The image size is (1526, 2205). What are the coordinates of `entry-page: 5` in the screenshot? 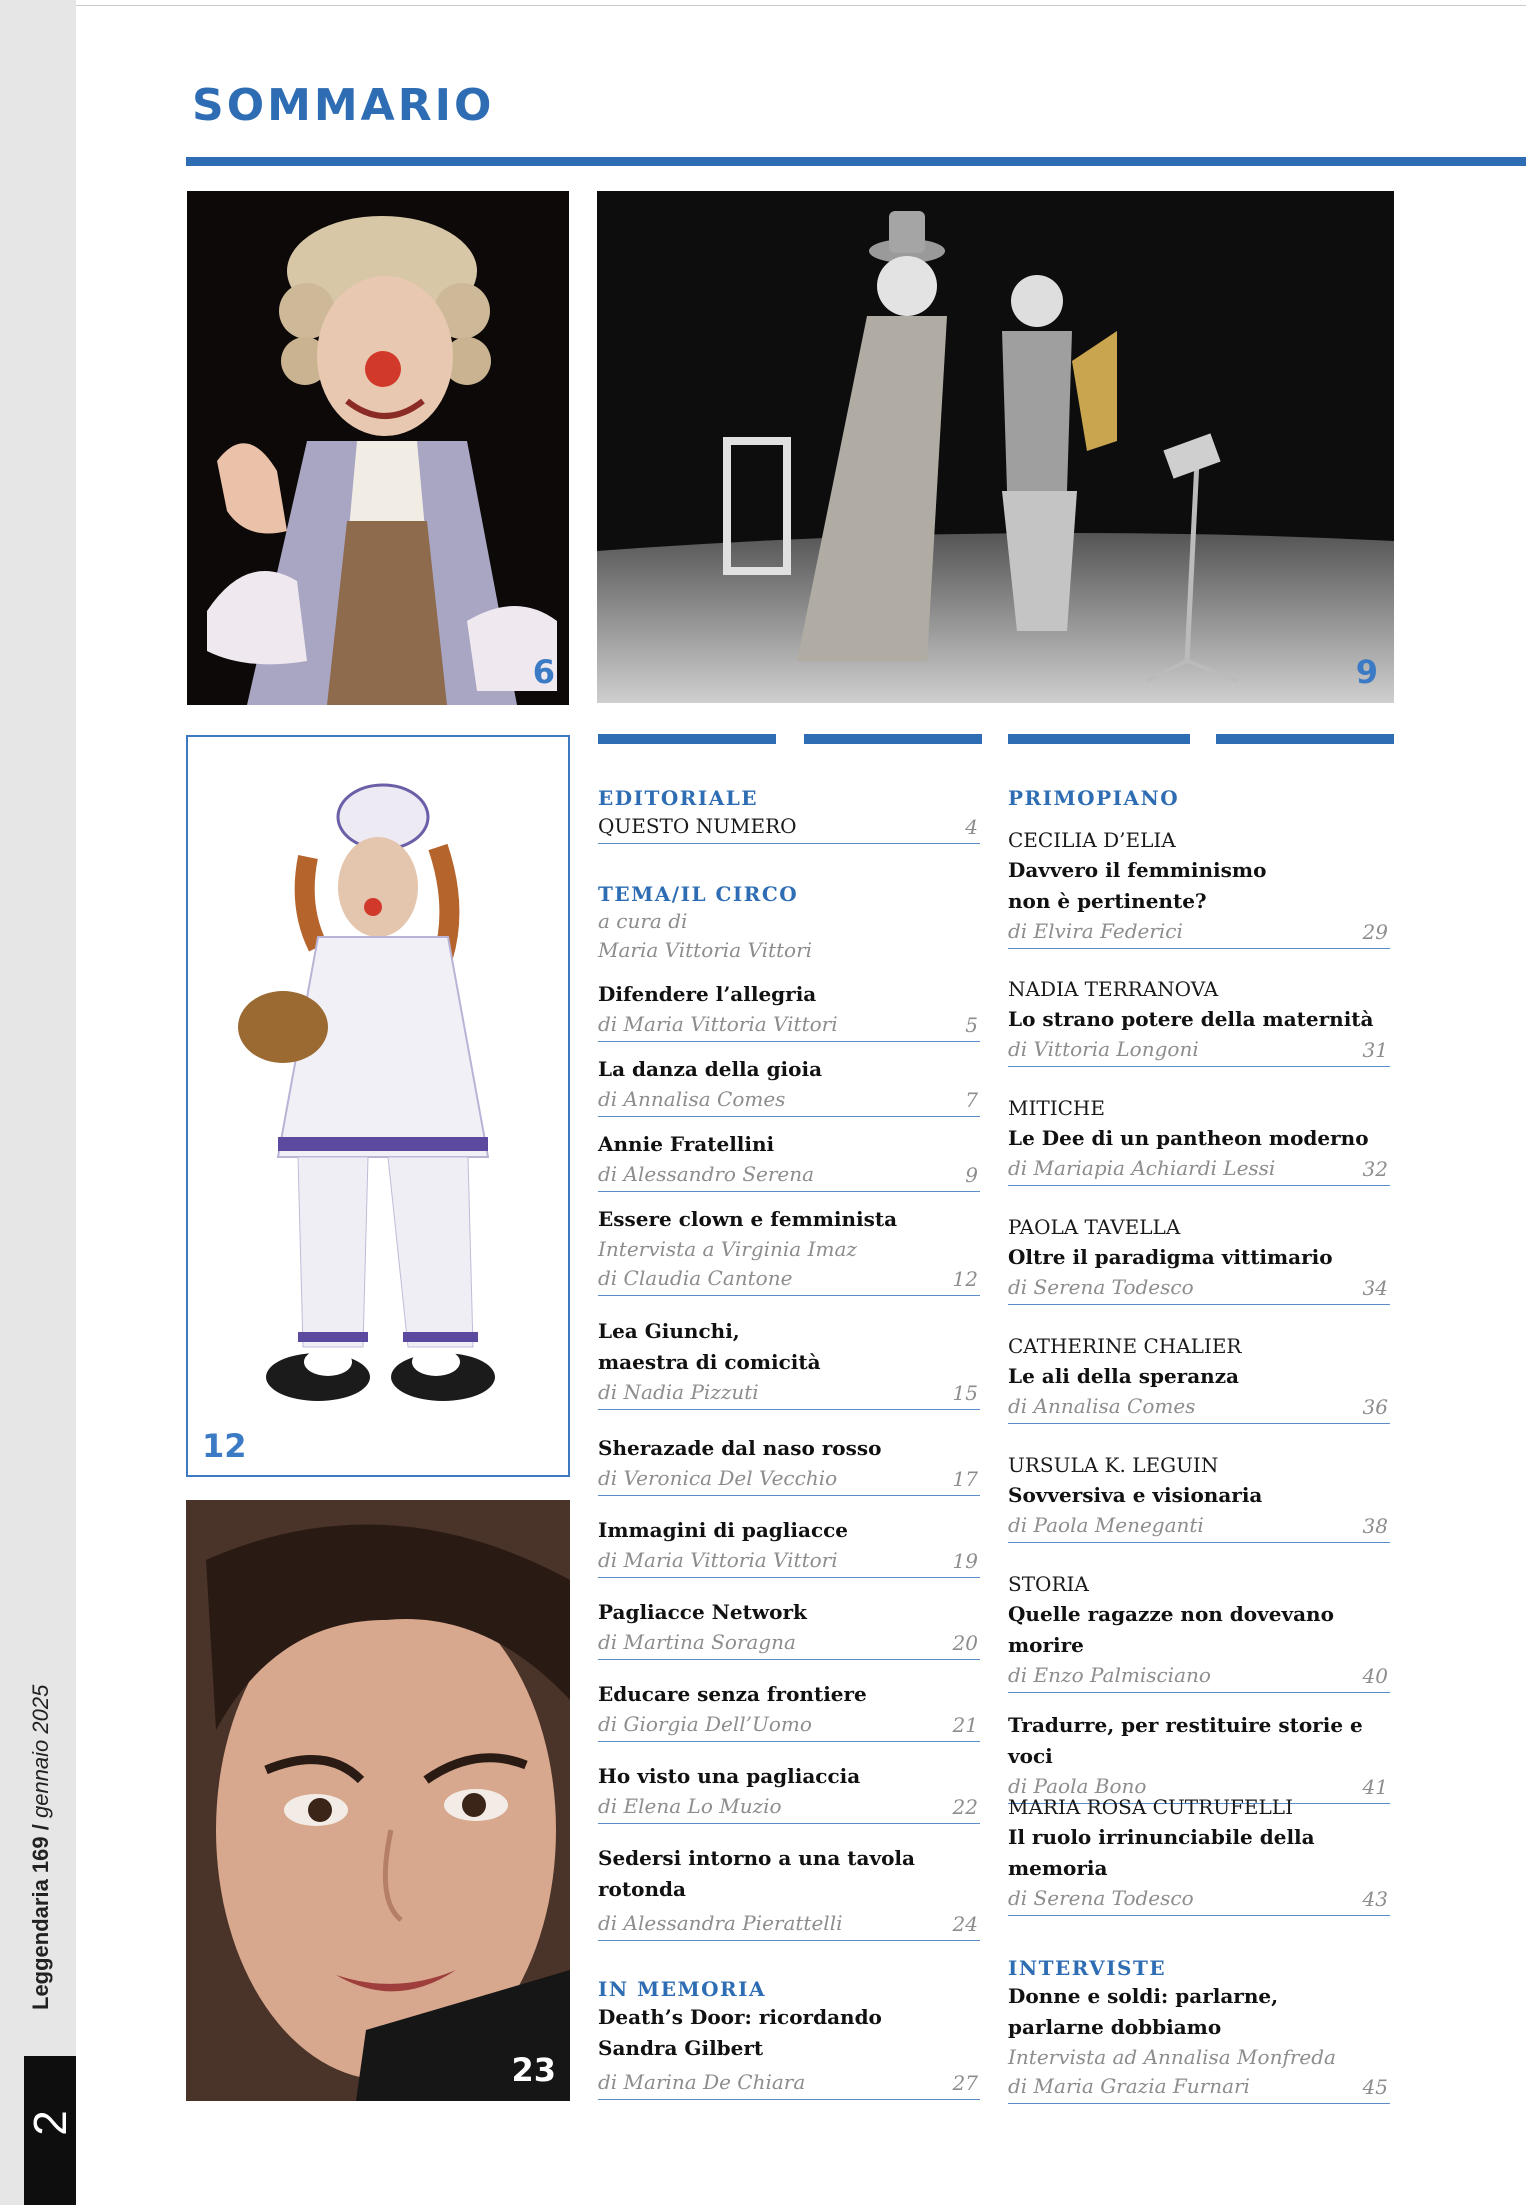 It's located at (971, 1025).